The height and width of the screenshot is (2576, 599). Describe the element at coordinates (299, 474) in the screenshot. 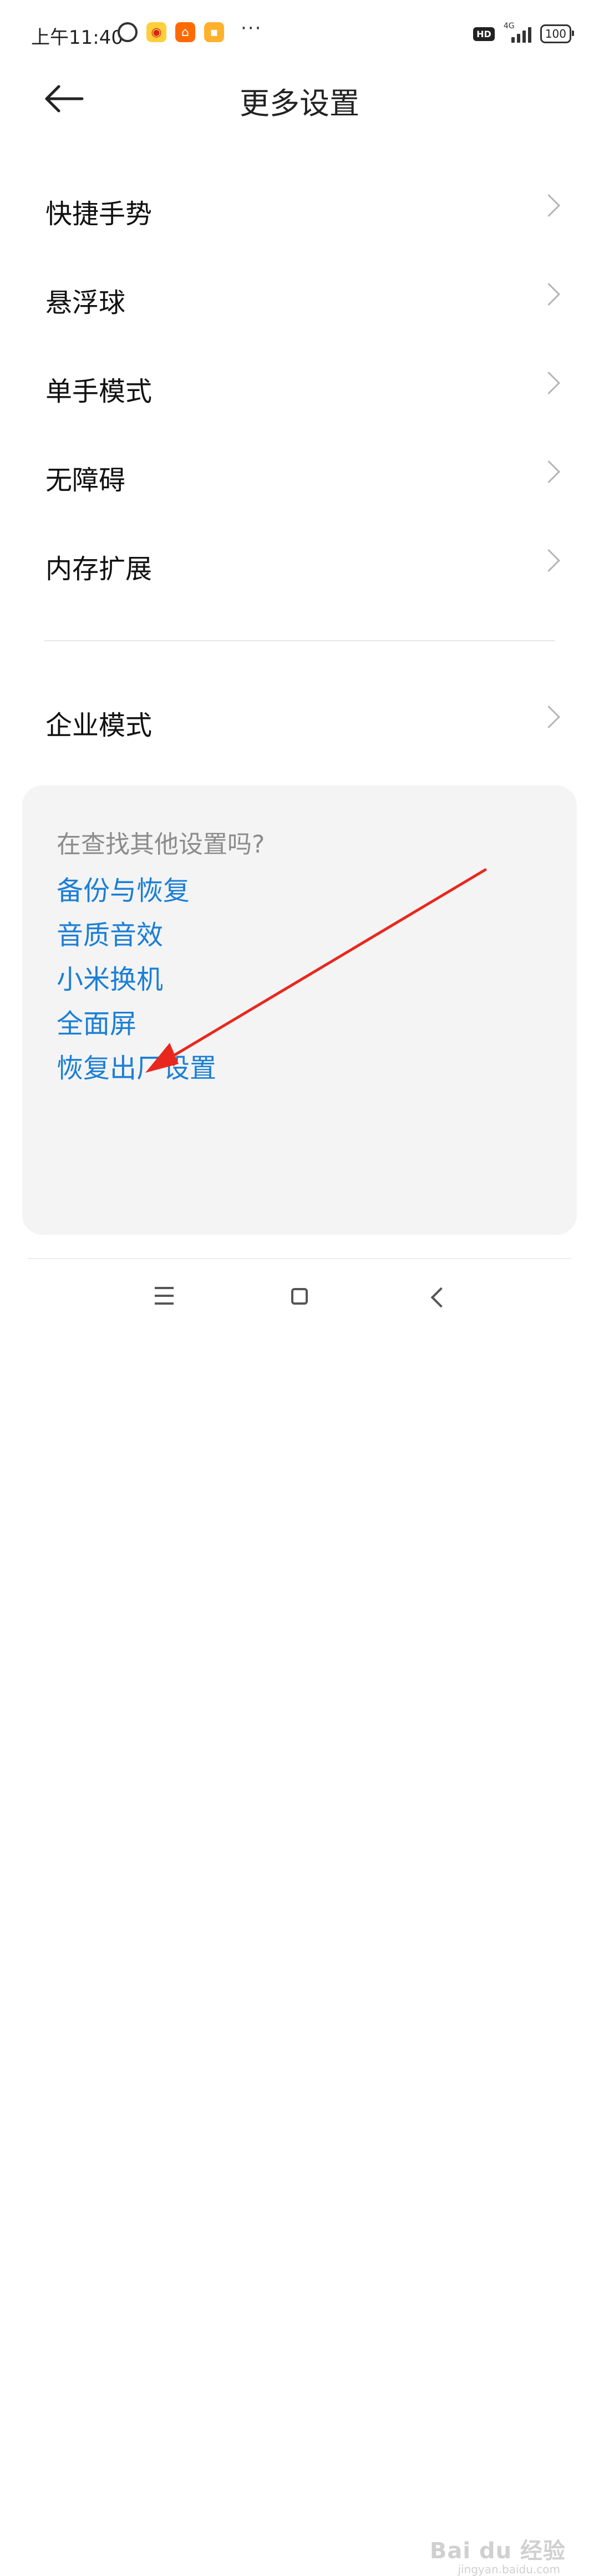

I see `settings-item-accessibility: 无障碍` at that location.